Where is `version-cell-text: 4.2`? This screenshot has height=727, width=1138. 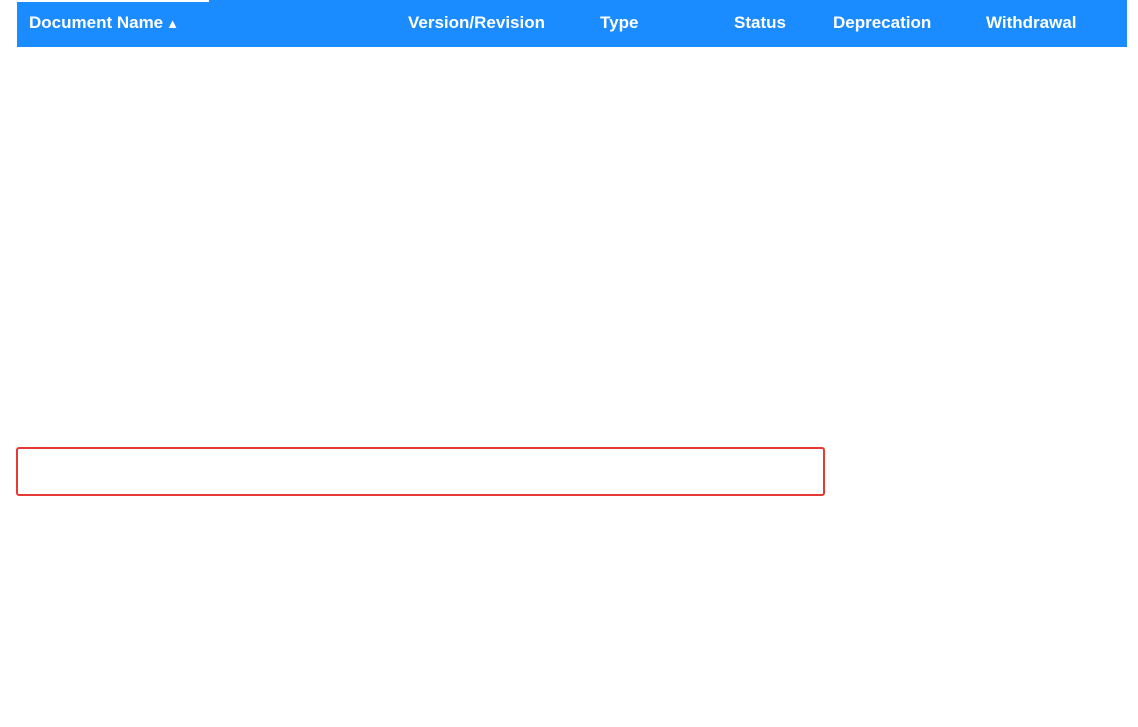 version-cell-text: 4.2 is located at coordinates (418, 425).